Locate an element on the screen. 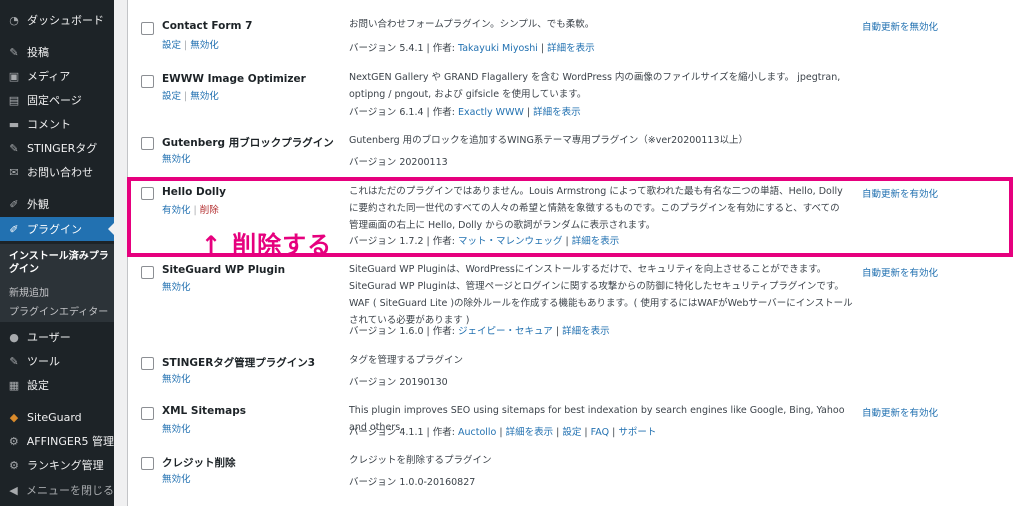  support-link: サポート is located at coordinates (637, 432).